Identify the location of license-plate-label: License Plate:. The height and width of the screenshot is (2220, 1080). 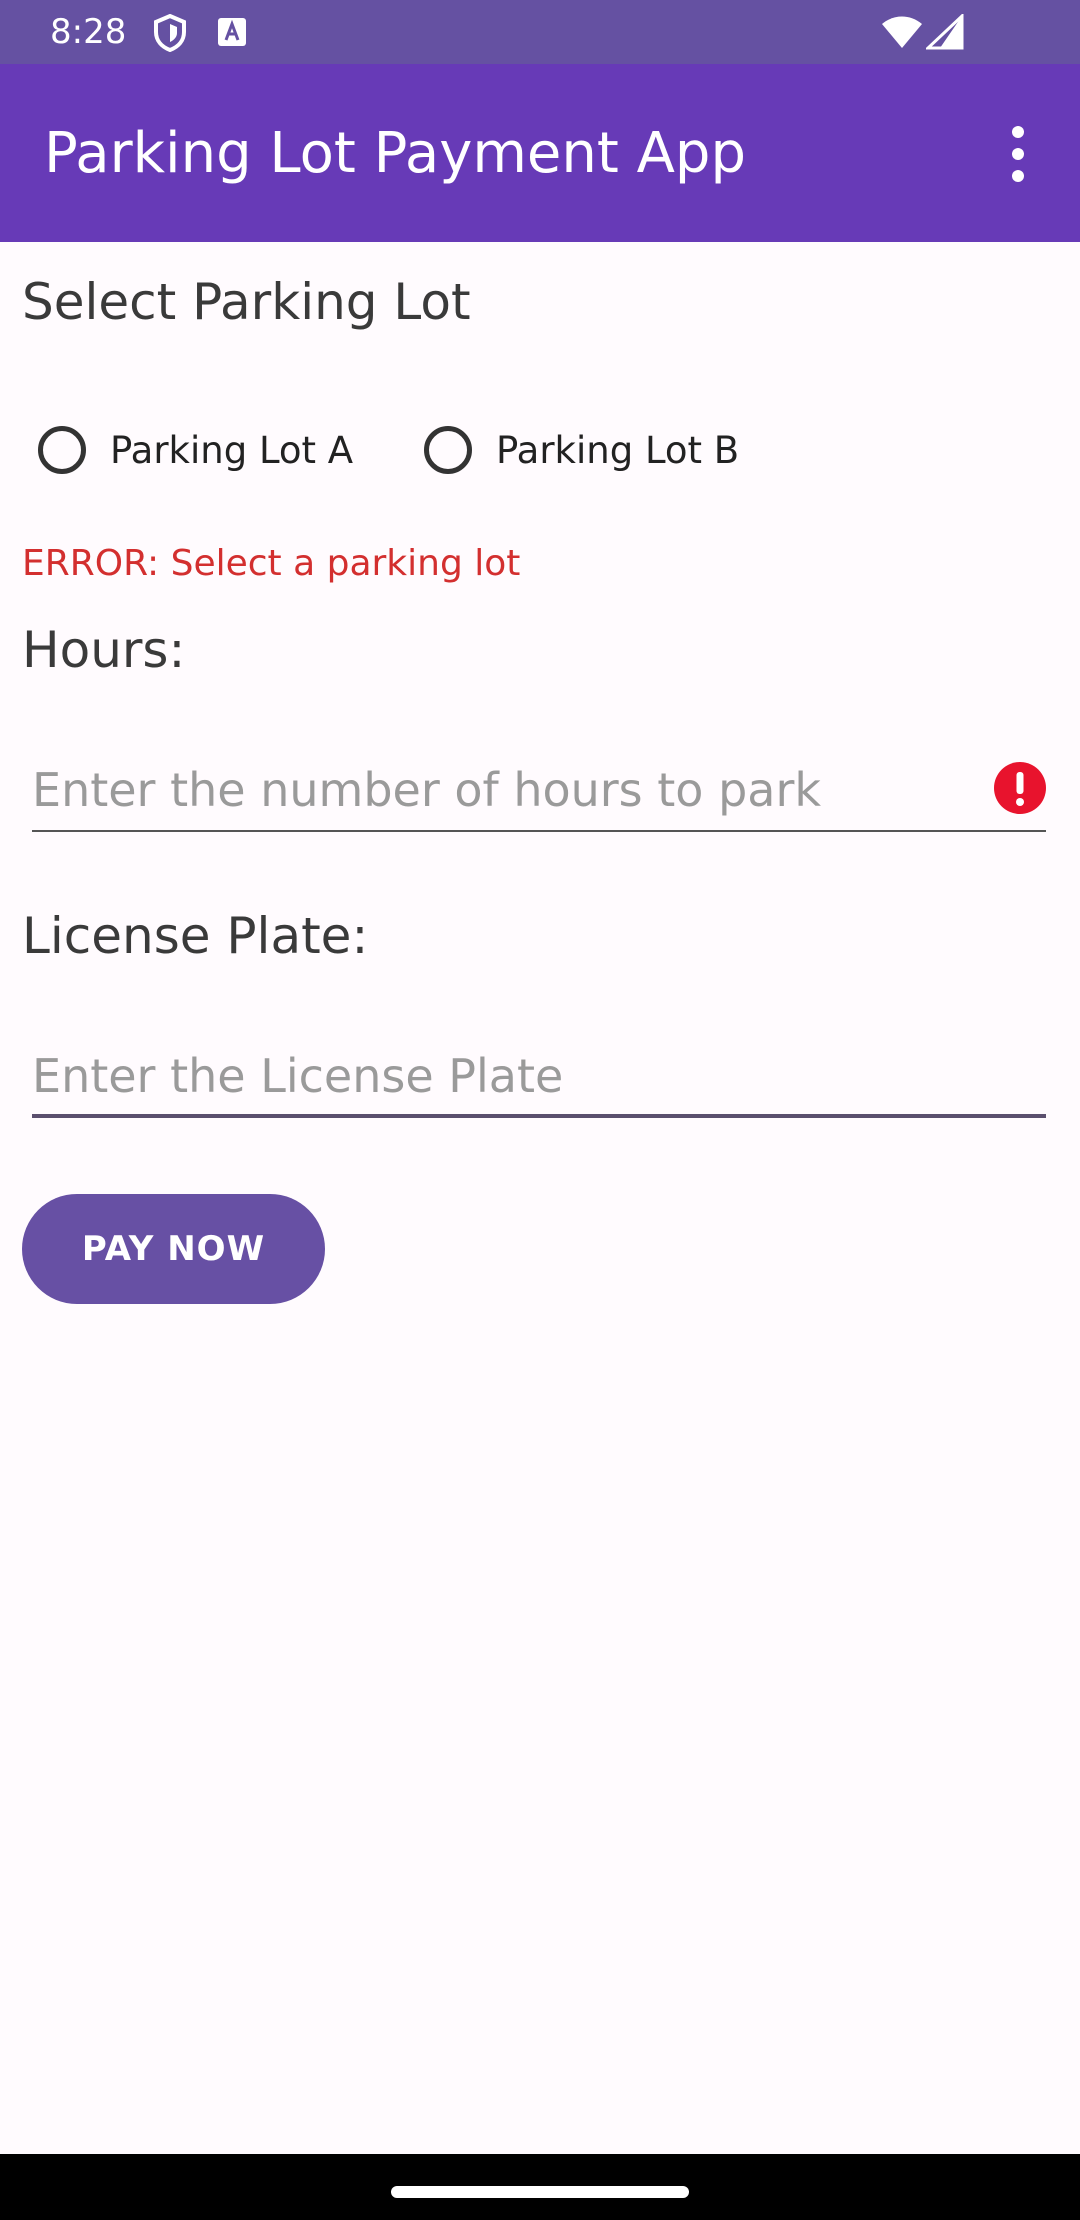
(195, 936).